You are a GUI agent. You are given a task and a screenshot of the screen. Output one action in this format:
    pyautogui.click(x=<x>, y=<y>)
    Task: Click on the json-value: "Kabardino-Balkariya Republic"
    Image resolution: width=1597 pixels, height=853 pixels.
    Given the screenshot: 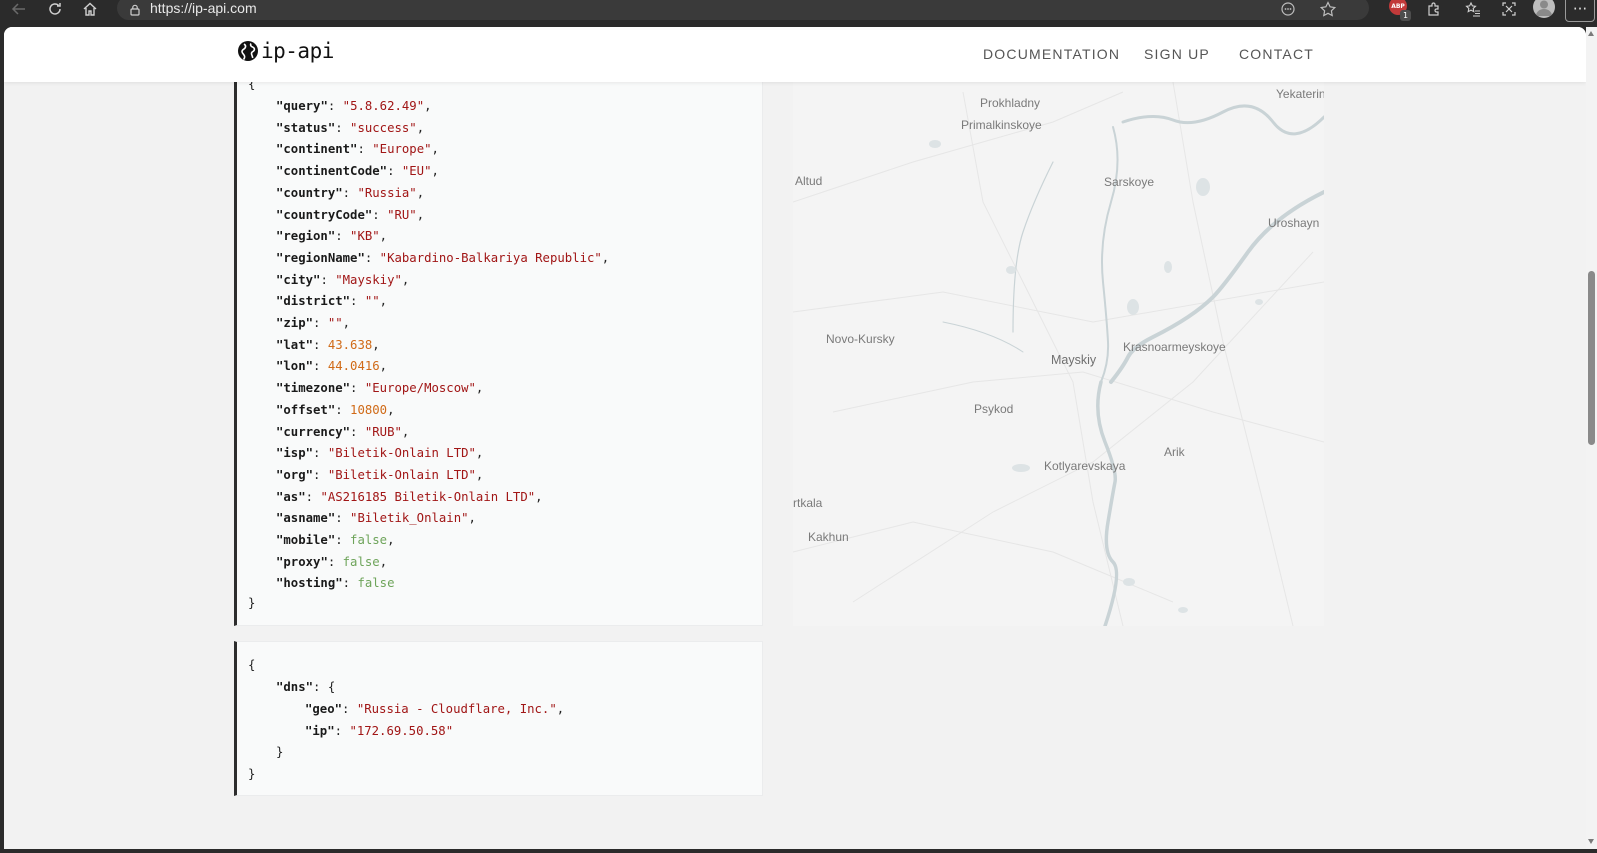 What is the action you would take?
    pyautogui.click(x=490, y=257)
    